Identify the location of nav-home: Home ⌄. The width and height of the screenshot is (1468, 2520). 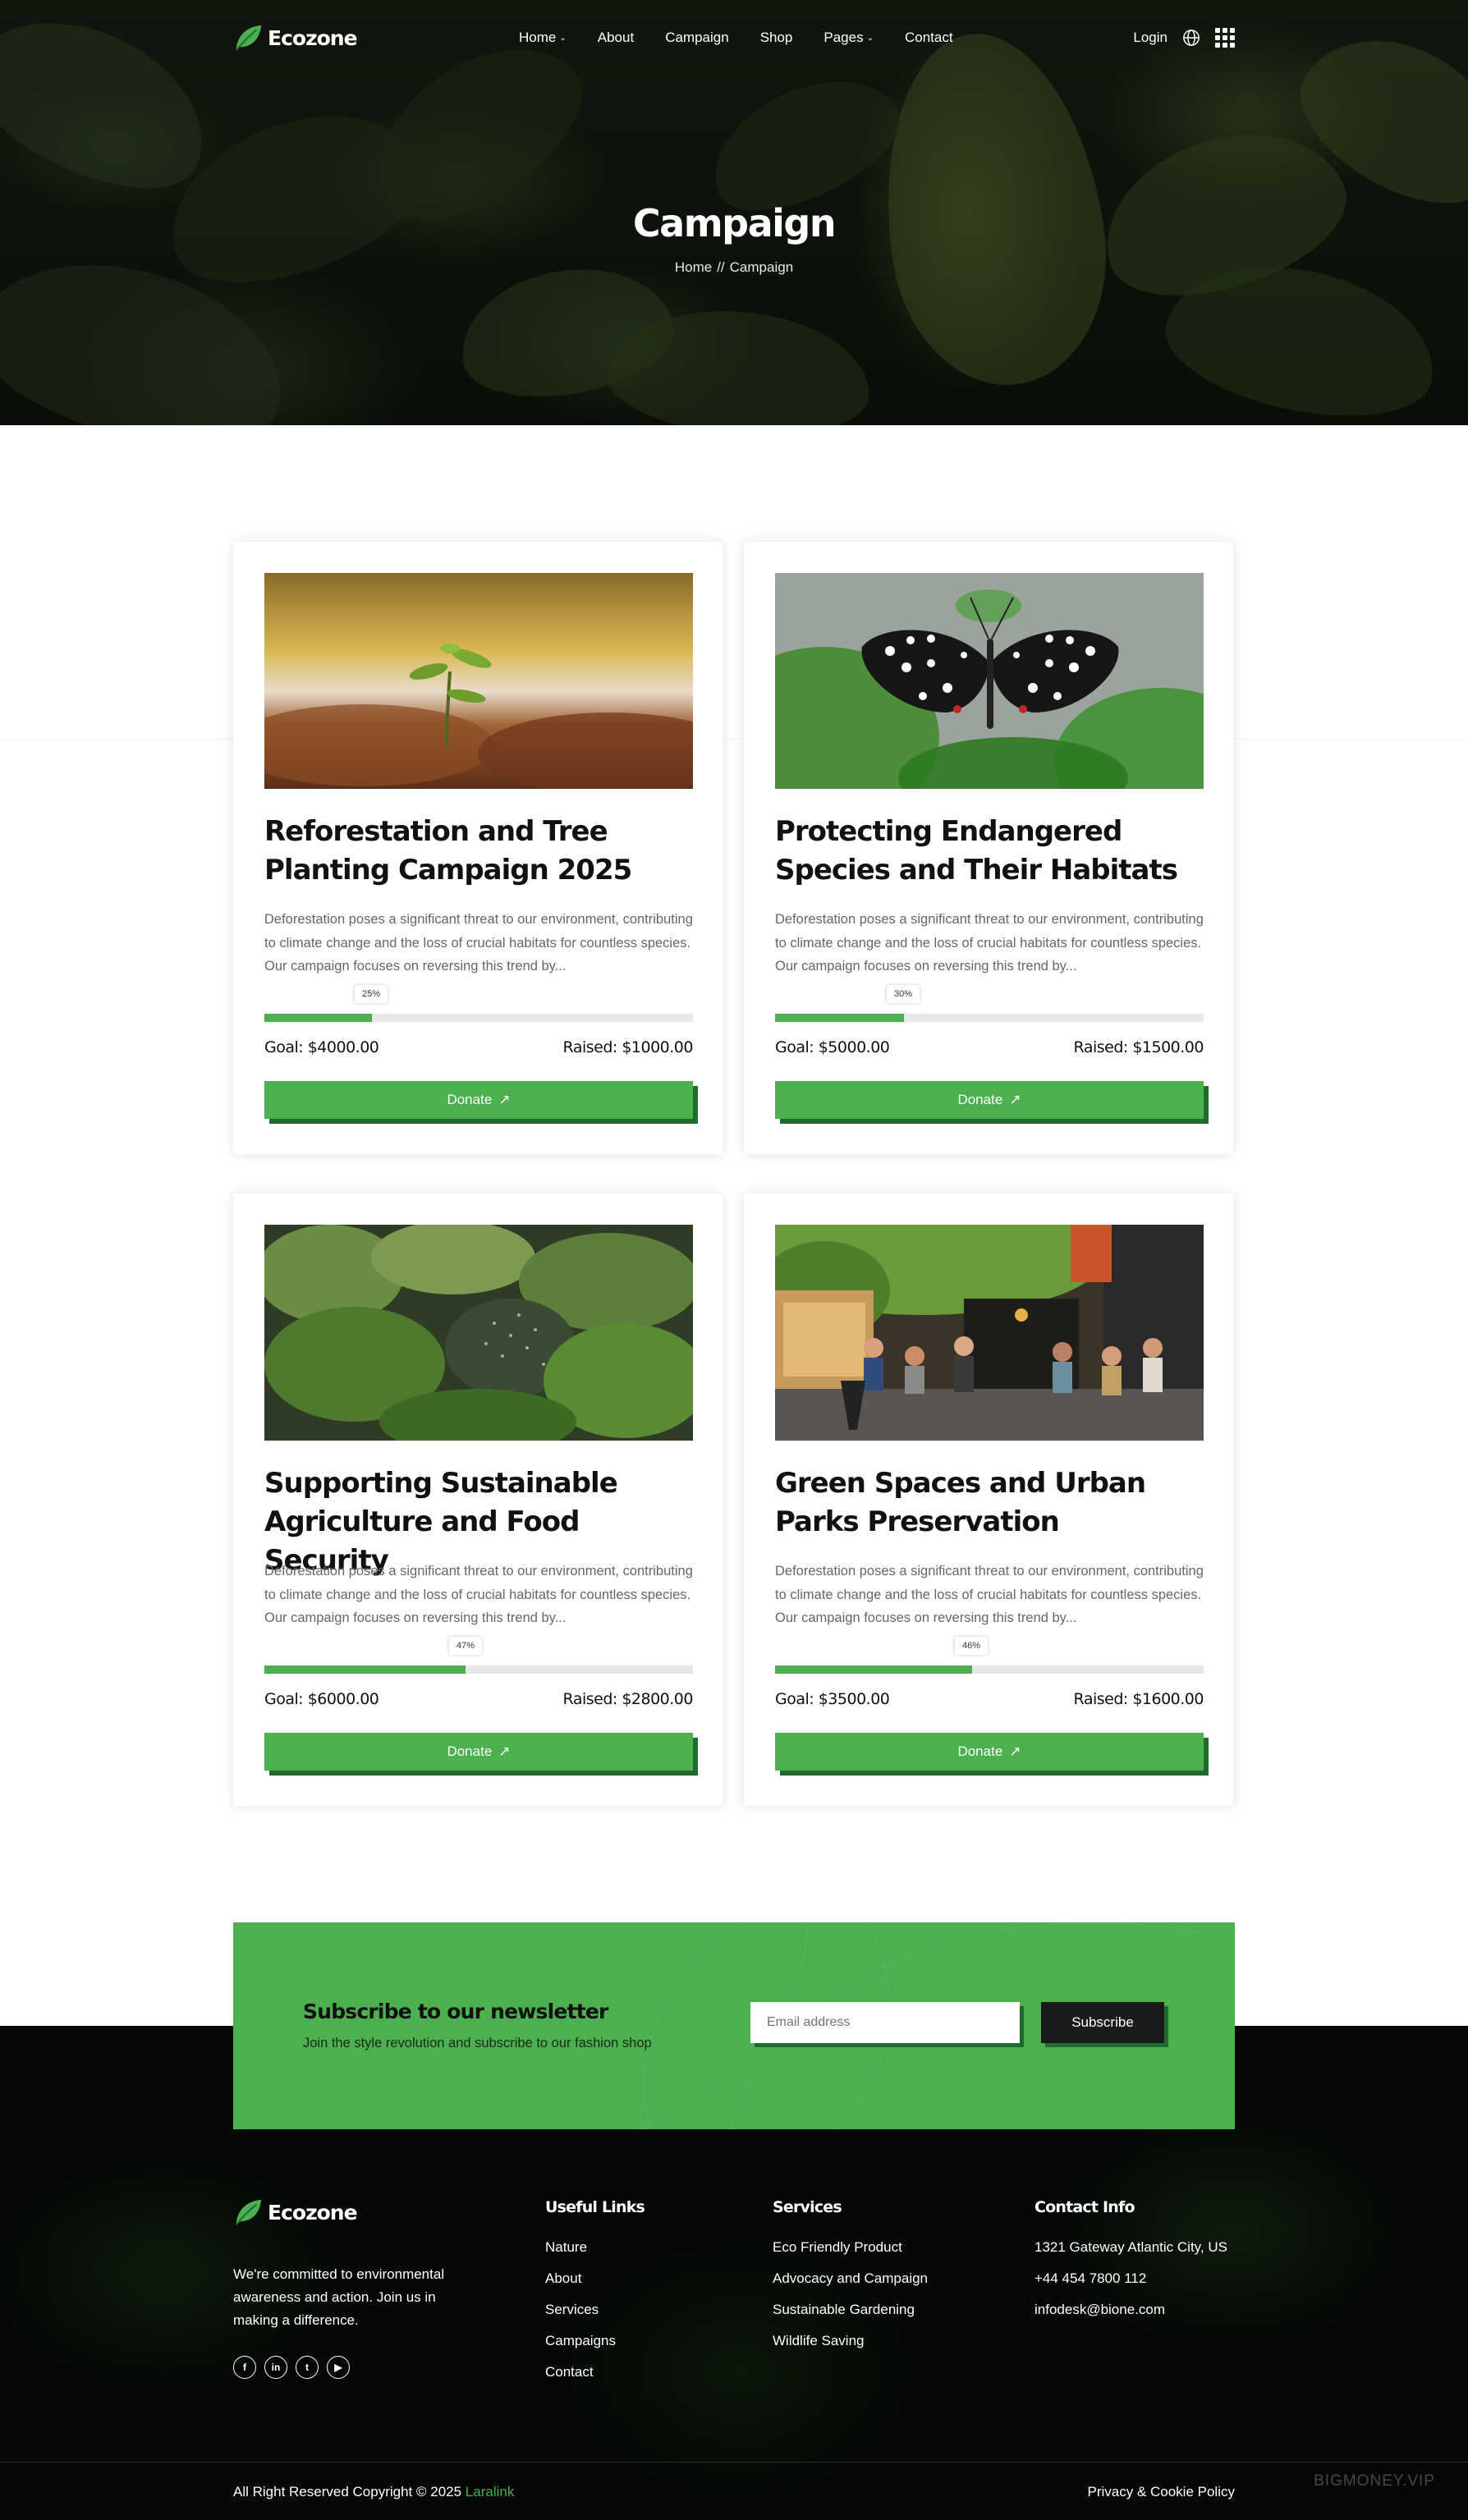
(543, 38).